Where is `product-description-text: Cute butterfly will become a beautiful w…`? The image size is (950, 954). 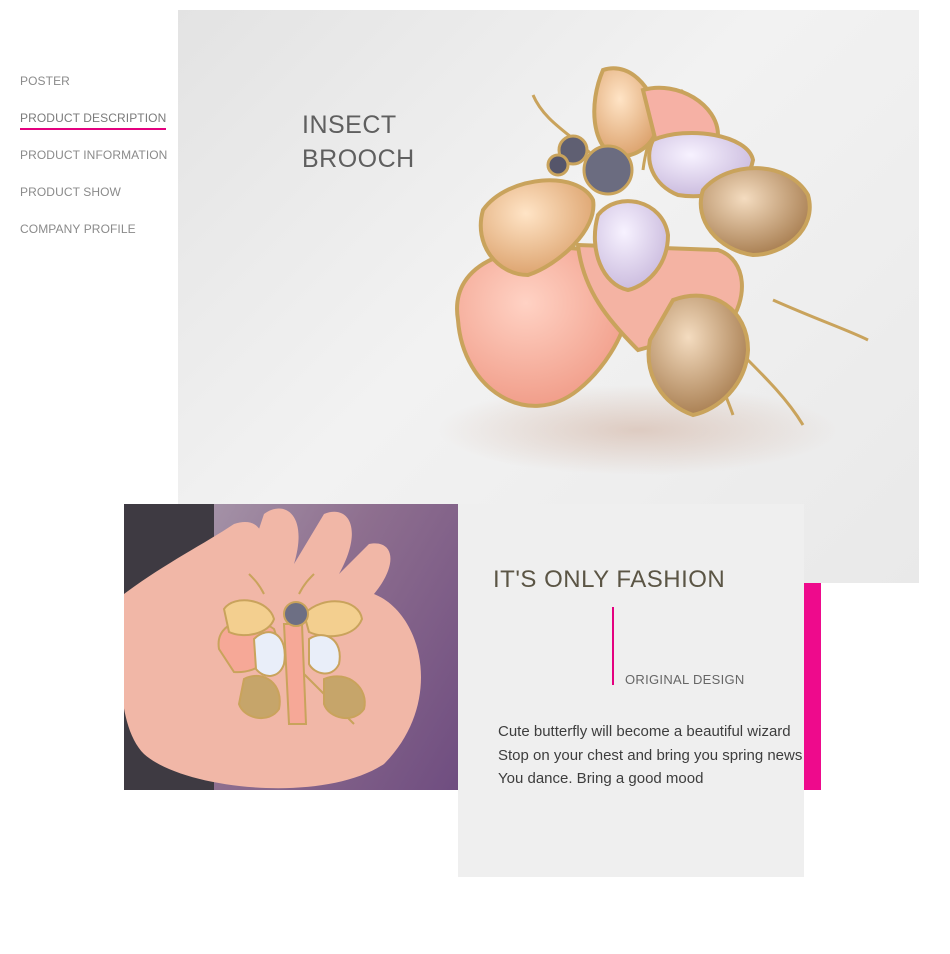 product-description-text: Cute butterfly will become a beautiful w… is located at coordinates (650, 755).